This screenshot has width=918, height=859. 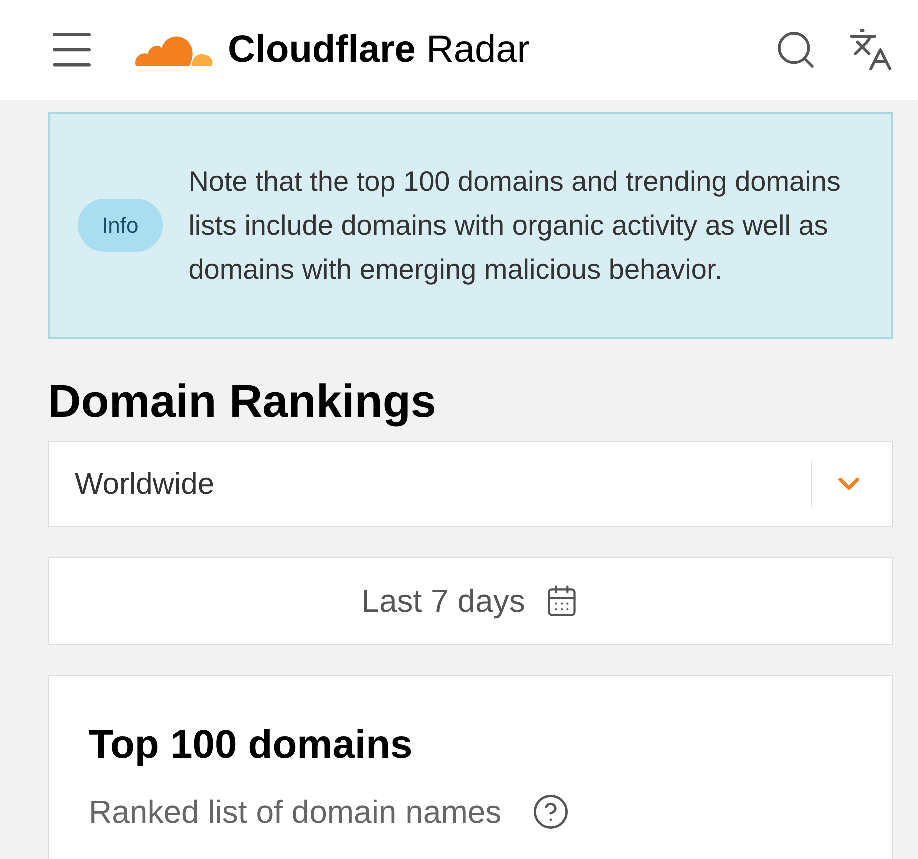 What do you see at coordinates (251, 745) in the screenshot?
I see `card-title: Top 100 domains` at bounding box center [251, 745].